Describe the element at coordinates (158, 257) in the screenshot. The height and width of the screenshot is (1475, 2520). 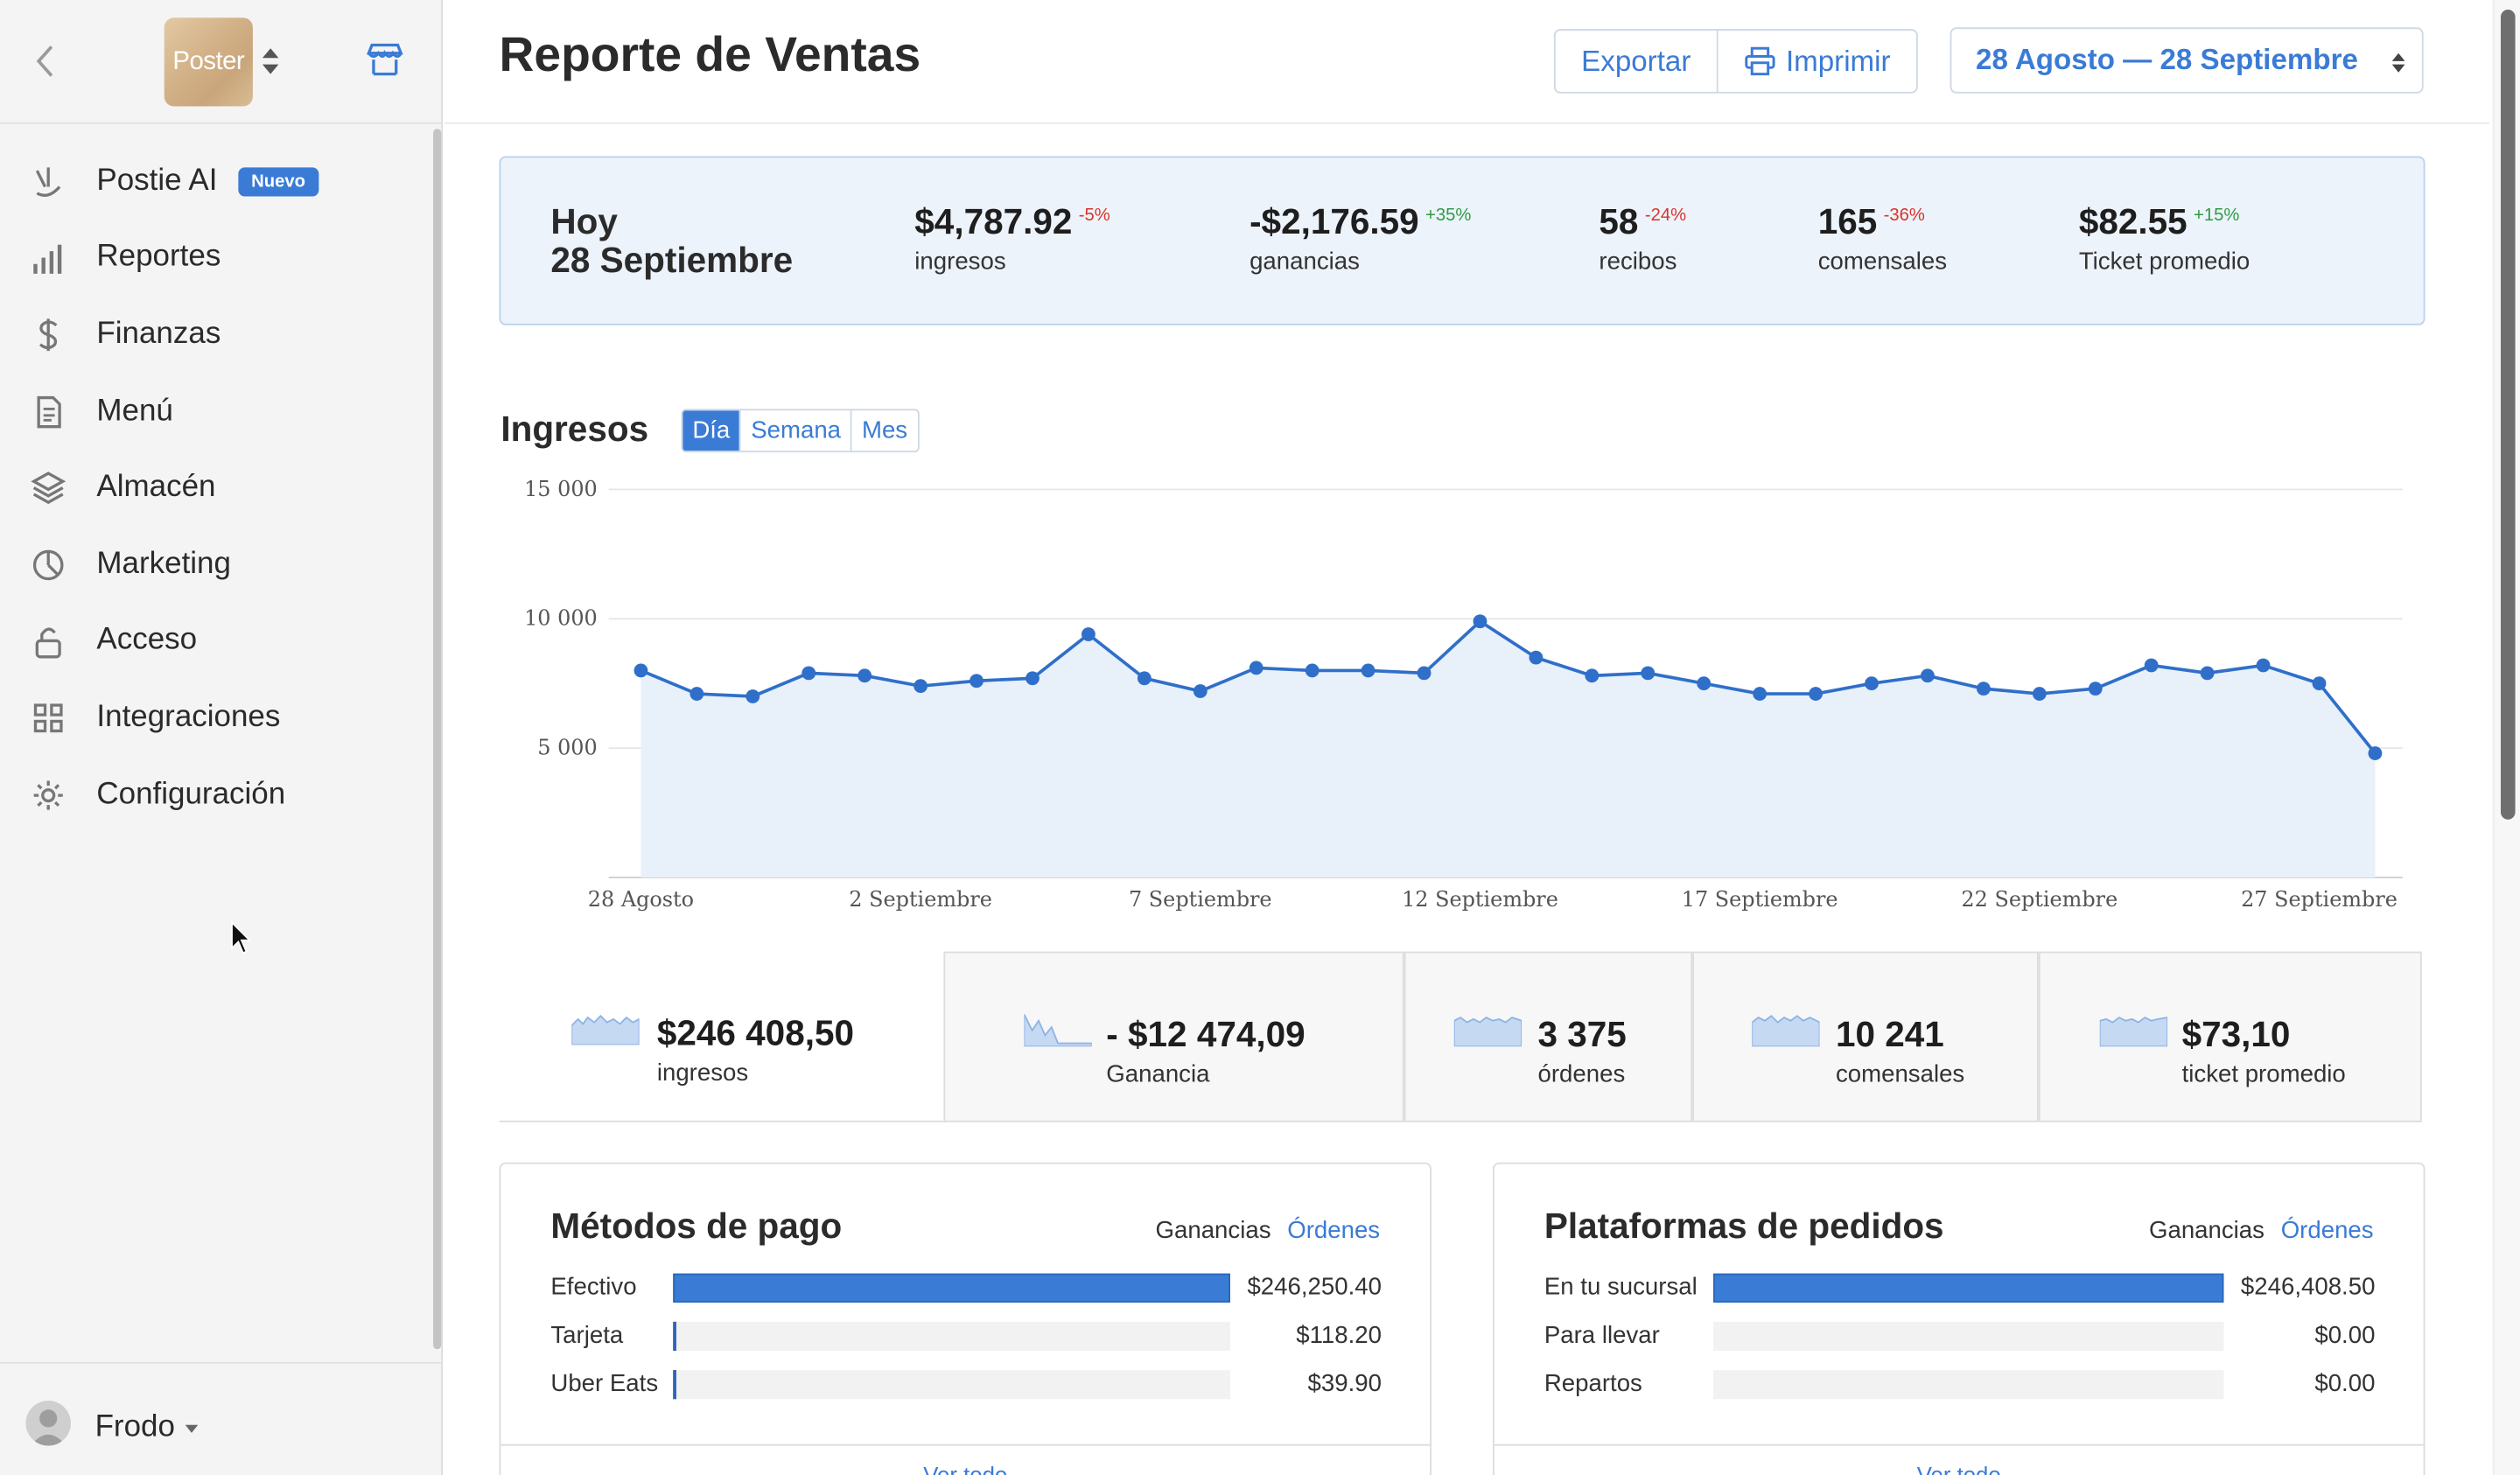
I see `sidebar-item-label: Reportes` at that location.